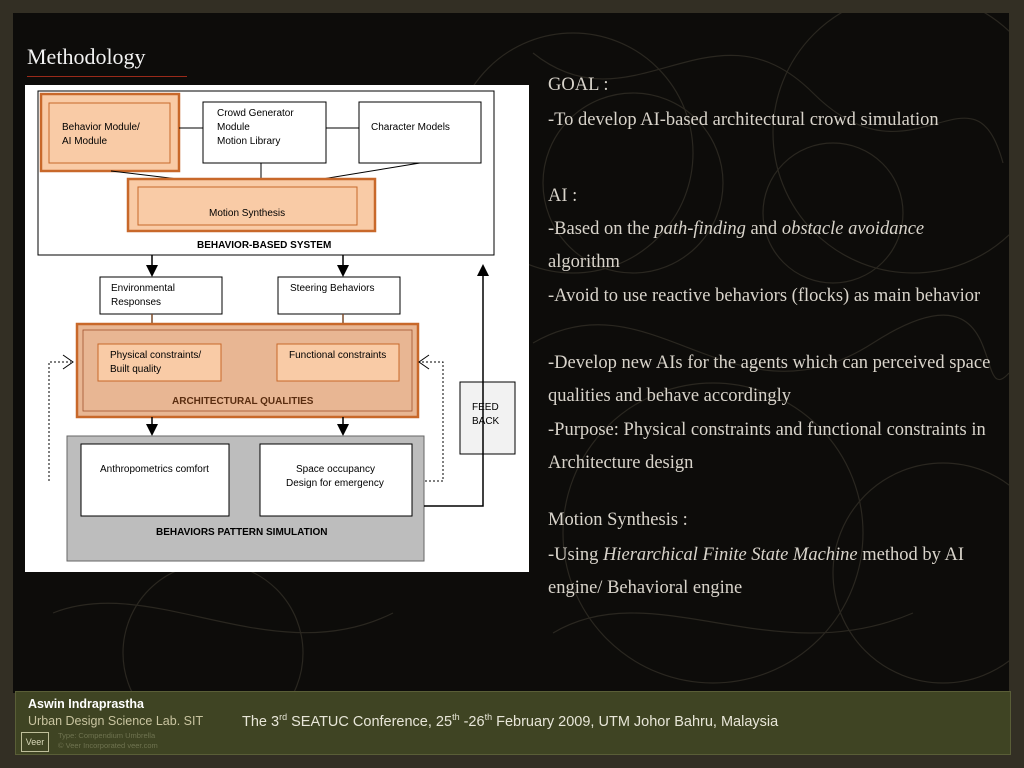 The image size is (1024, 768). What do you see at coordinates (332, 288) in the screenshot?
I see `steering-behaviors-text: Steering Behaviors` at bounding box center [332, 288].